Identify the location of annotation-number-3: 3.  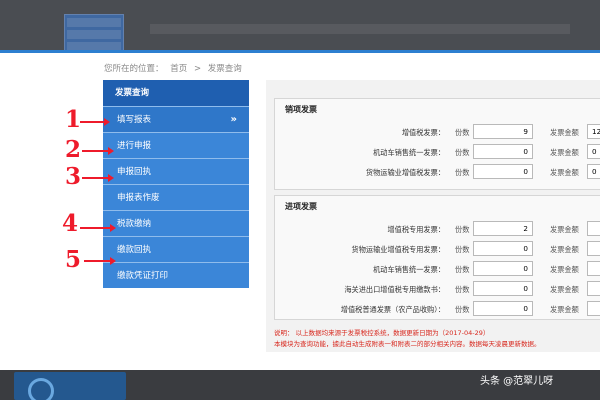
(73, 176).